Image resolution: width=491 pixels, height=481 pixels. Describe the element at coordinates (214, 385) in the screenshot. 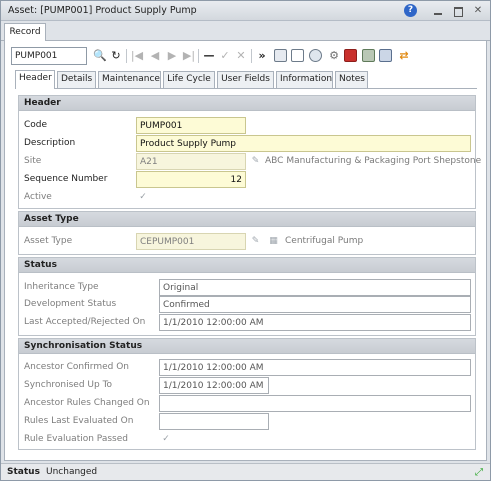

I see `synchronised-up-to-field: 1/1/2010 12:00:00 AM` at that location.